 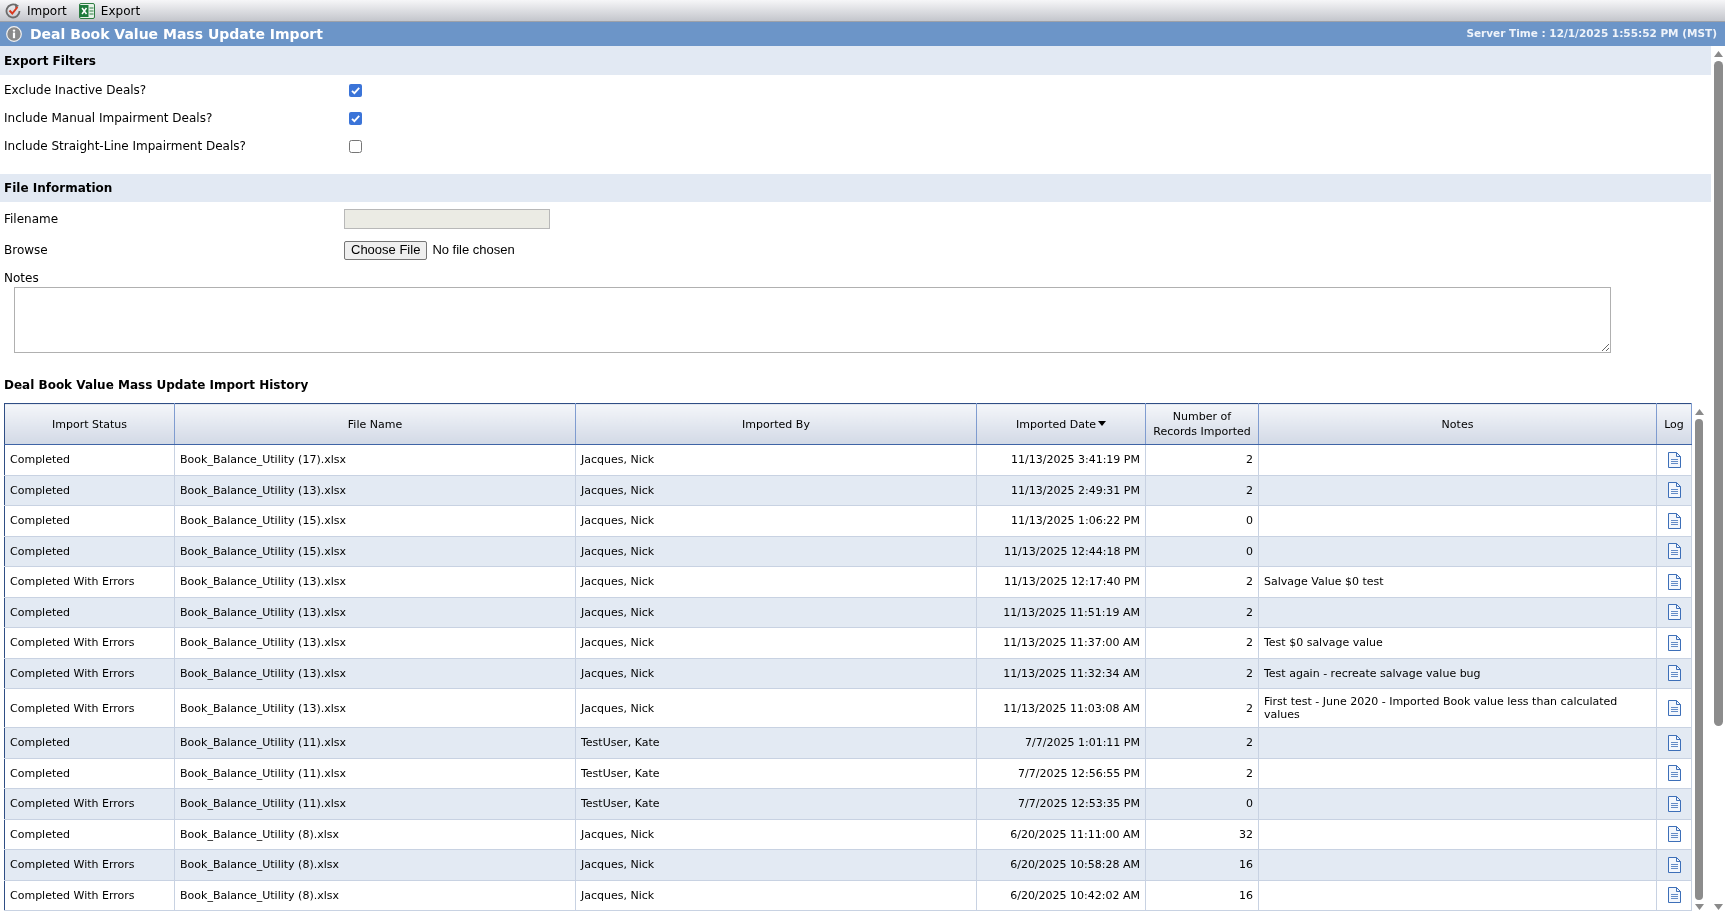 What do you see at coordinates (86, 10) in the screenshot?
I see `spreadsheet-icon` at bounding box center [86, 10].